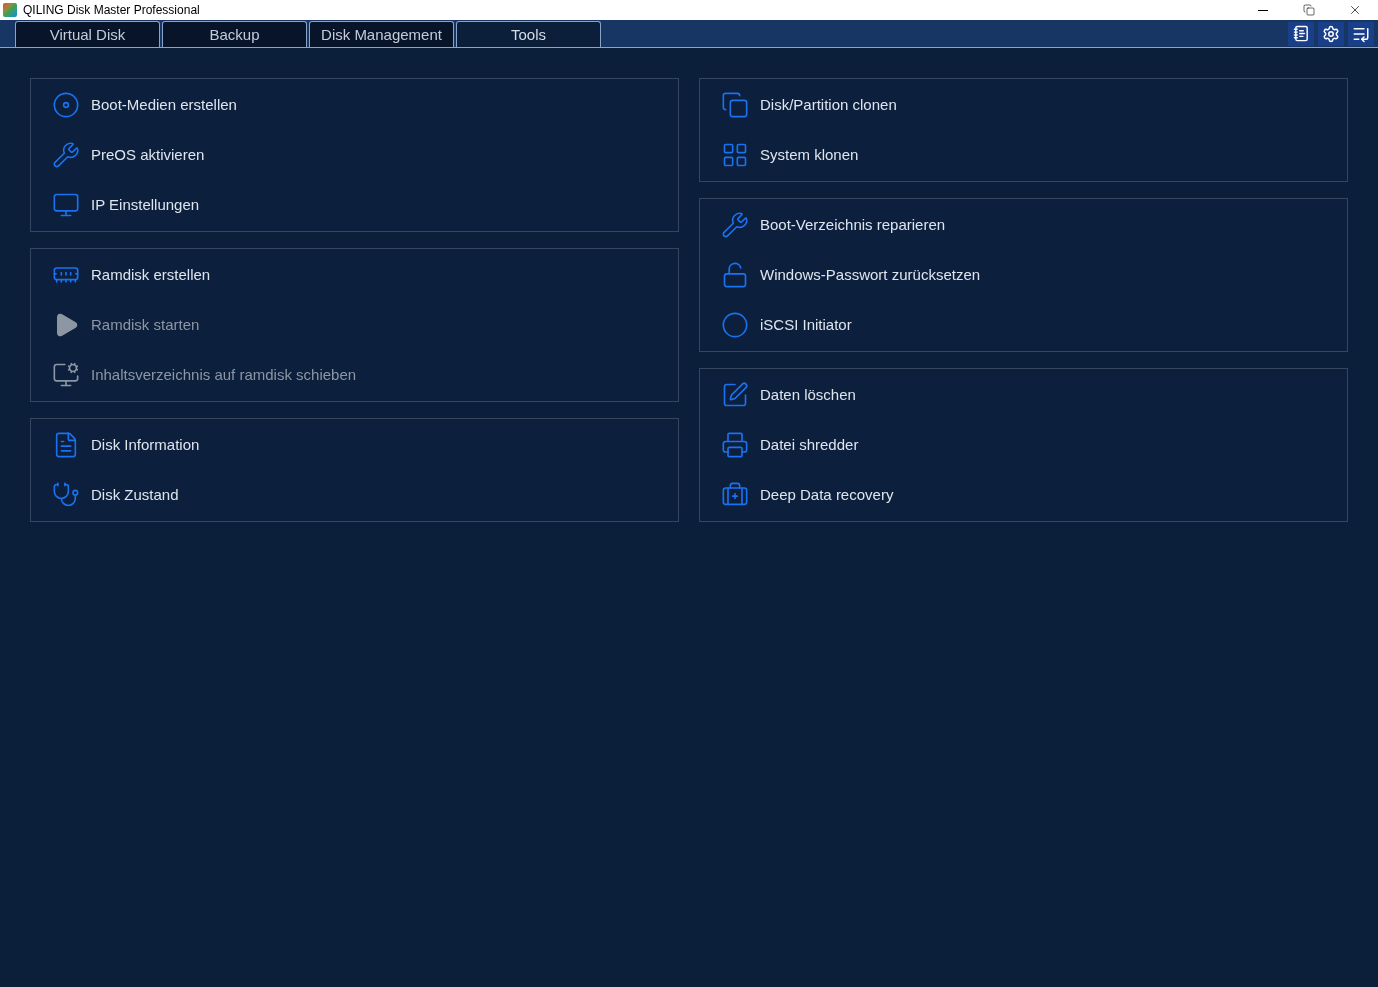 This screenshot has width=1378, height=987. Describe the element at coordinates (1023, 395) in the screenshot. I see `tool-item: Daten löschen` at that location.